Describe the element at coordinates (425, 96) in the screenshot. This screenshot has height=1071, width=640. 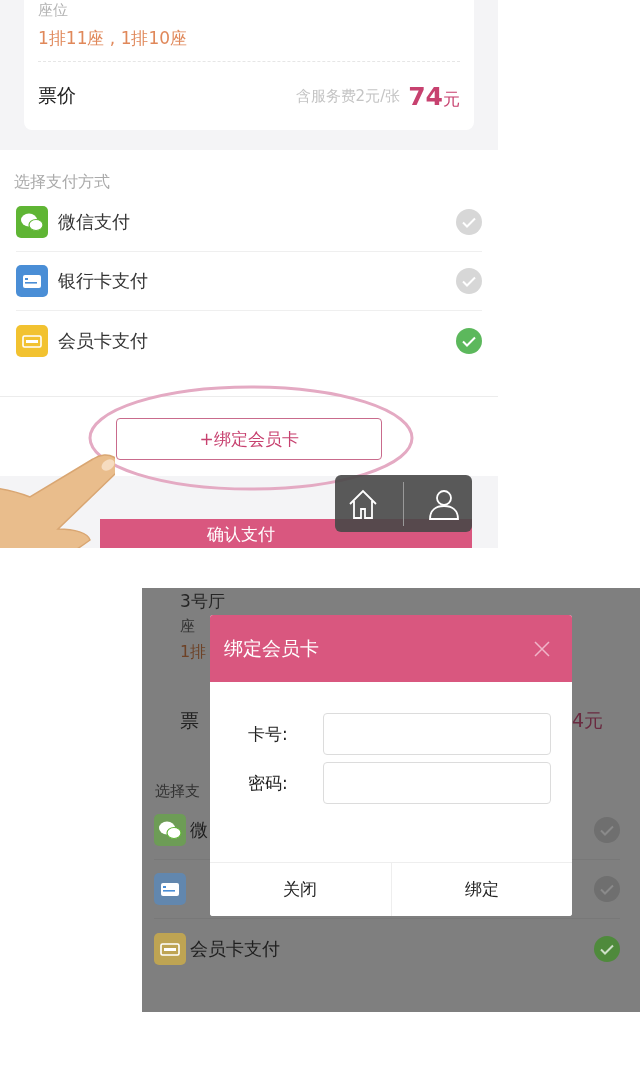
I see `price-amount: 74` at that location.